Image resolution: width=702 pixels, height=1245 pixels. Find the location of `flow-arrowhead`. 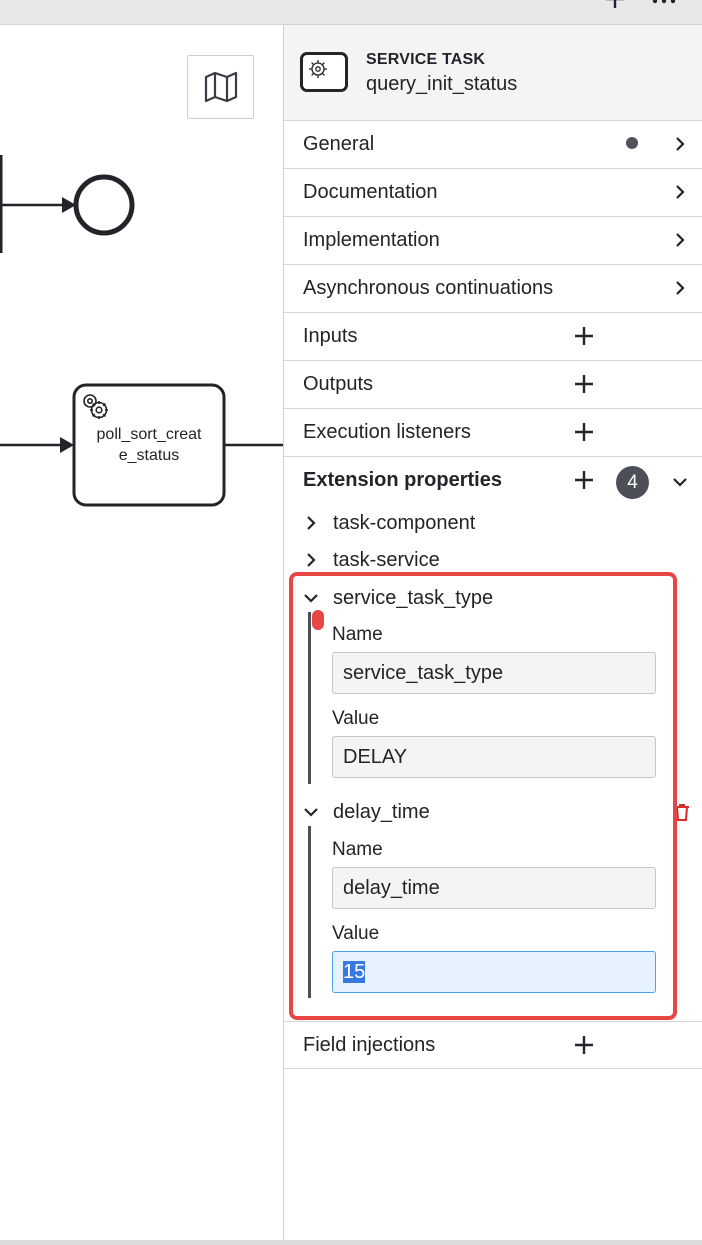

flow-arrowhead is located at coordinates (67, 445).